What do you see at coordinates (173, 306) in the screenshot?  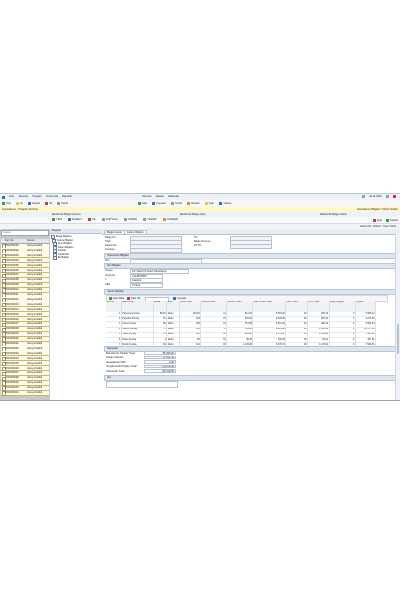 I see `column-header: Birim` at bounding box center [173, 306].